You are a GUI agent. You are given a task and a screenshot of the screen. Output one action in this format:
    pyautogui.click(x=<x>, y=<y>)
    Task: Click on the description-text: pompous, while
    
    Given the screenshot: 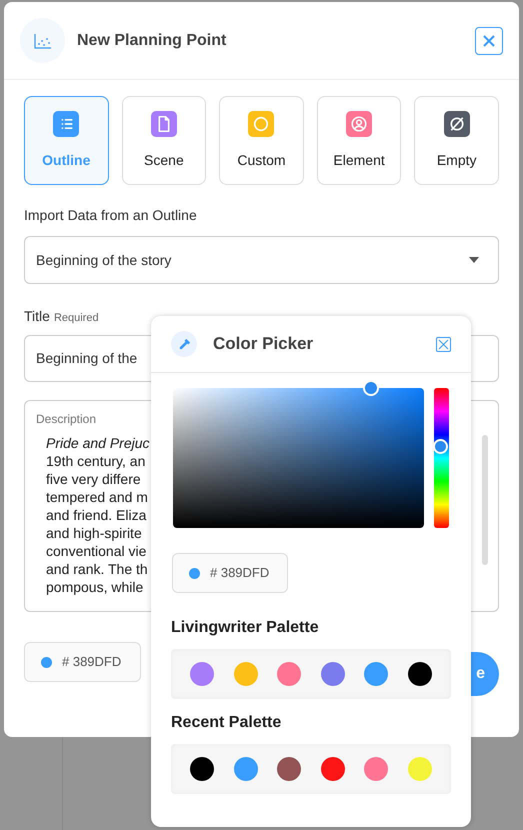 What is the action you would take?
    pyautogui.click(x=95, y=587)
    